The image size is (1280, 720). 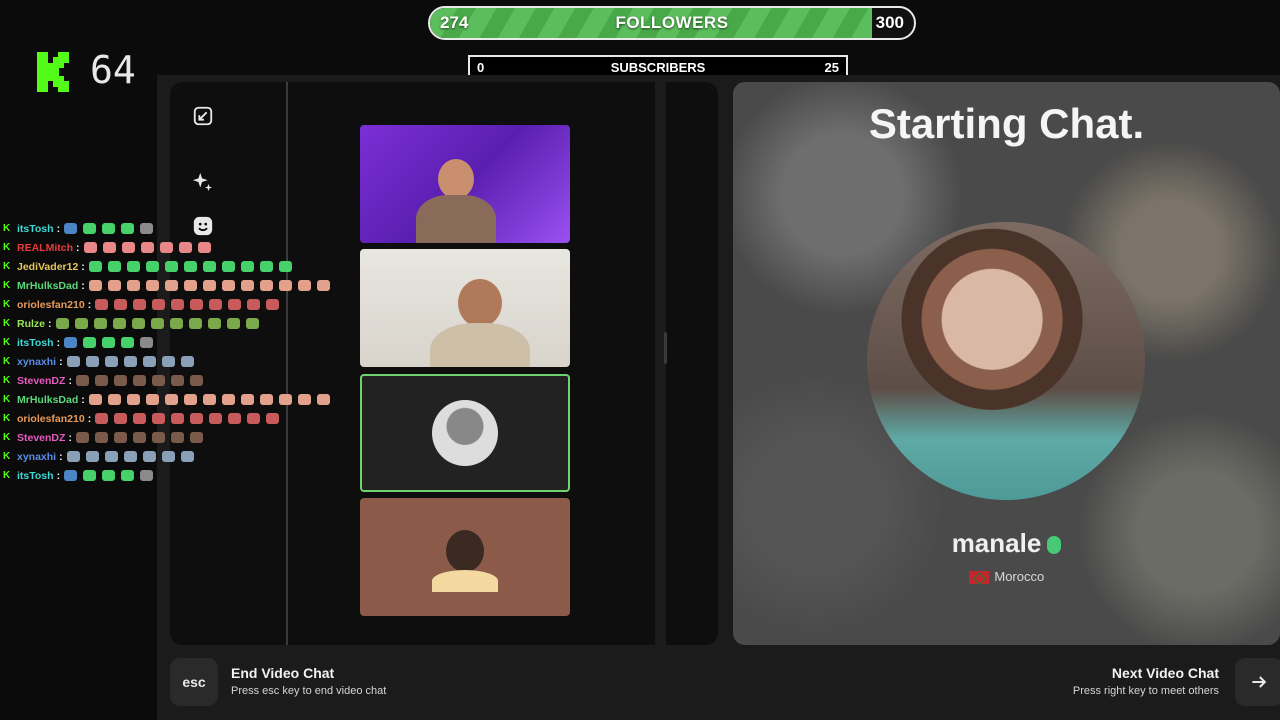 What do you see at coordinates (31, 324) in the screenshot?
I see `chat-username: Rulze` at bounding box center [31, 324].